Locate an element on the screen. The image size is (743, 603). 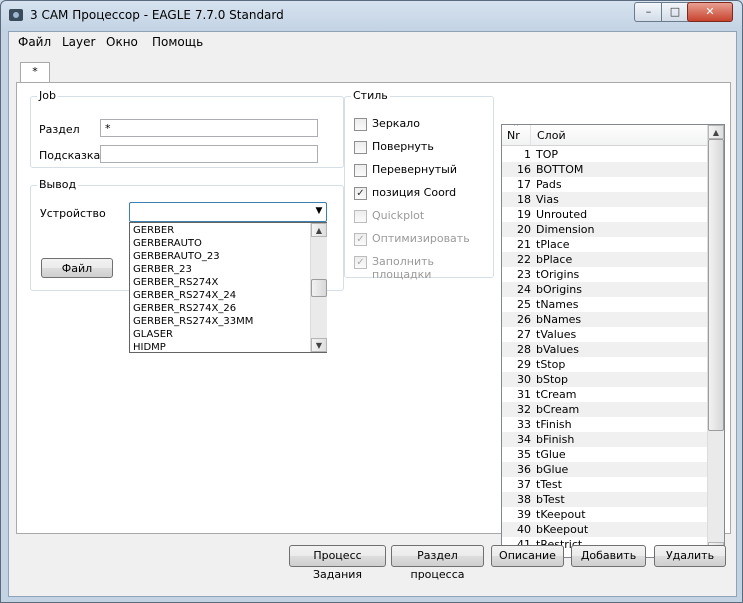
layer-row: 24 bOrigins is located at coordinates (604, 289).